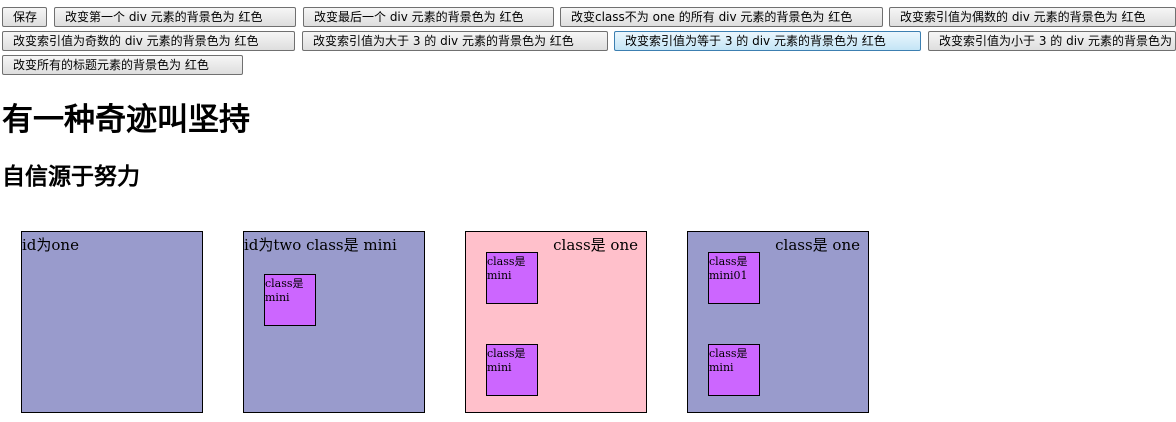 The height and width of the screenshot is (422, 1176). What do you see at coordinates (112, 322) in the screenshot?
I see `div-one: id为one` at bounding box center [112, 322].